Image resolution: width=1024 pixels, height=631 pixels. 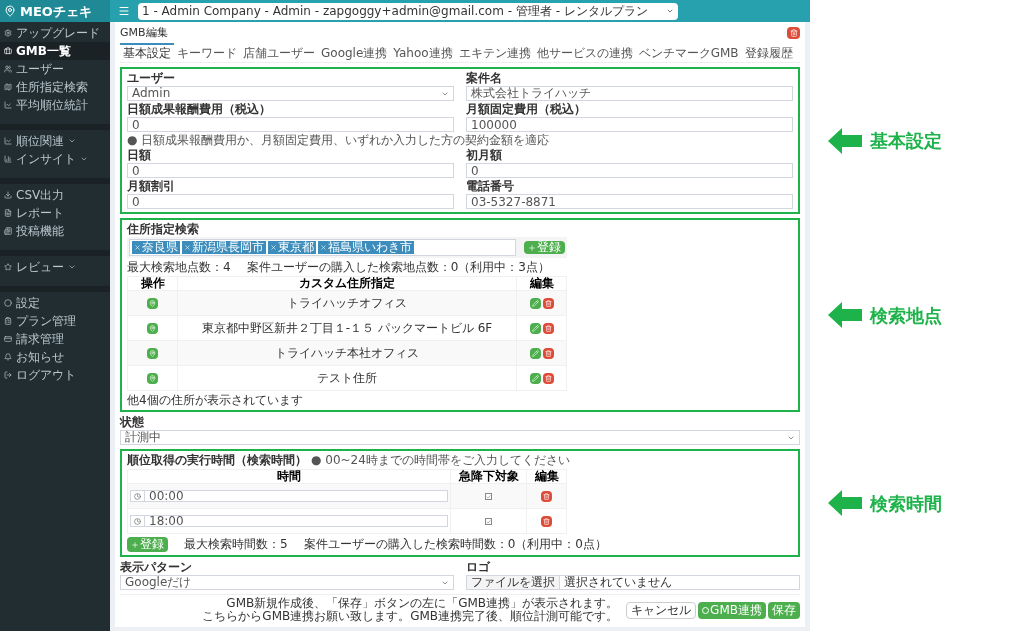 I want to click on users-icon, so click(x=8, y=69).